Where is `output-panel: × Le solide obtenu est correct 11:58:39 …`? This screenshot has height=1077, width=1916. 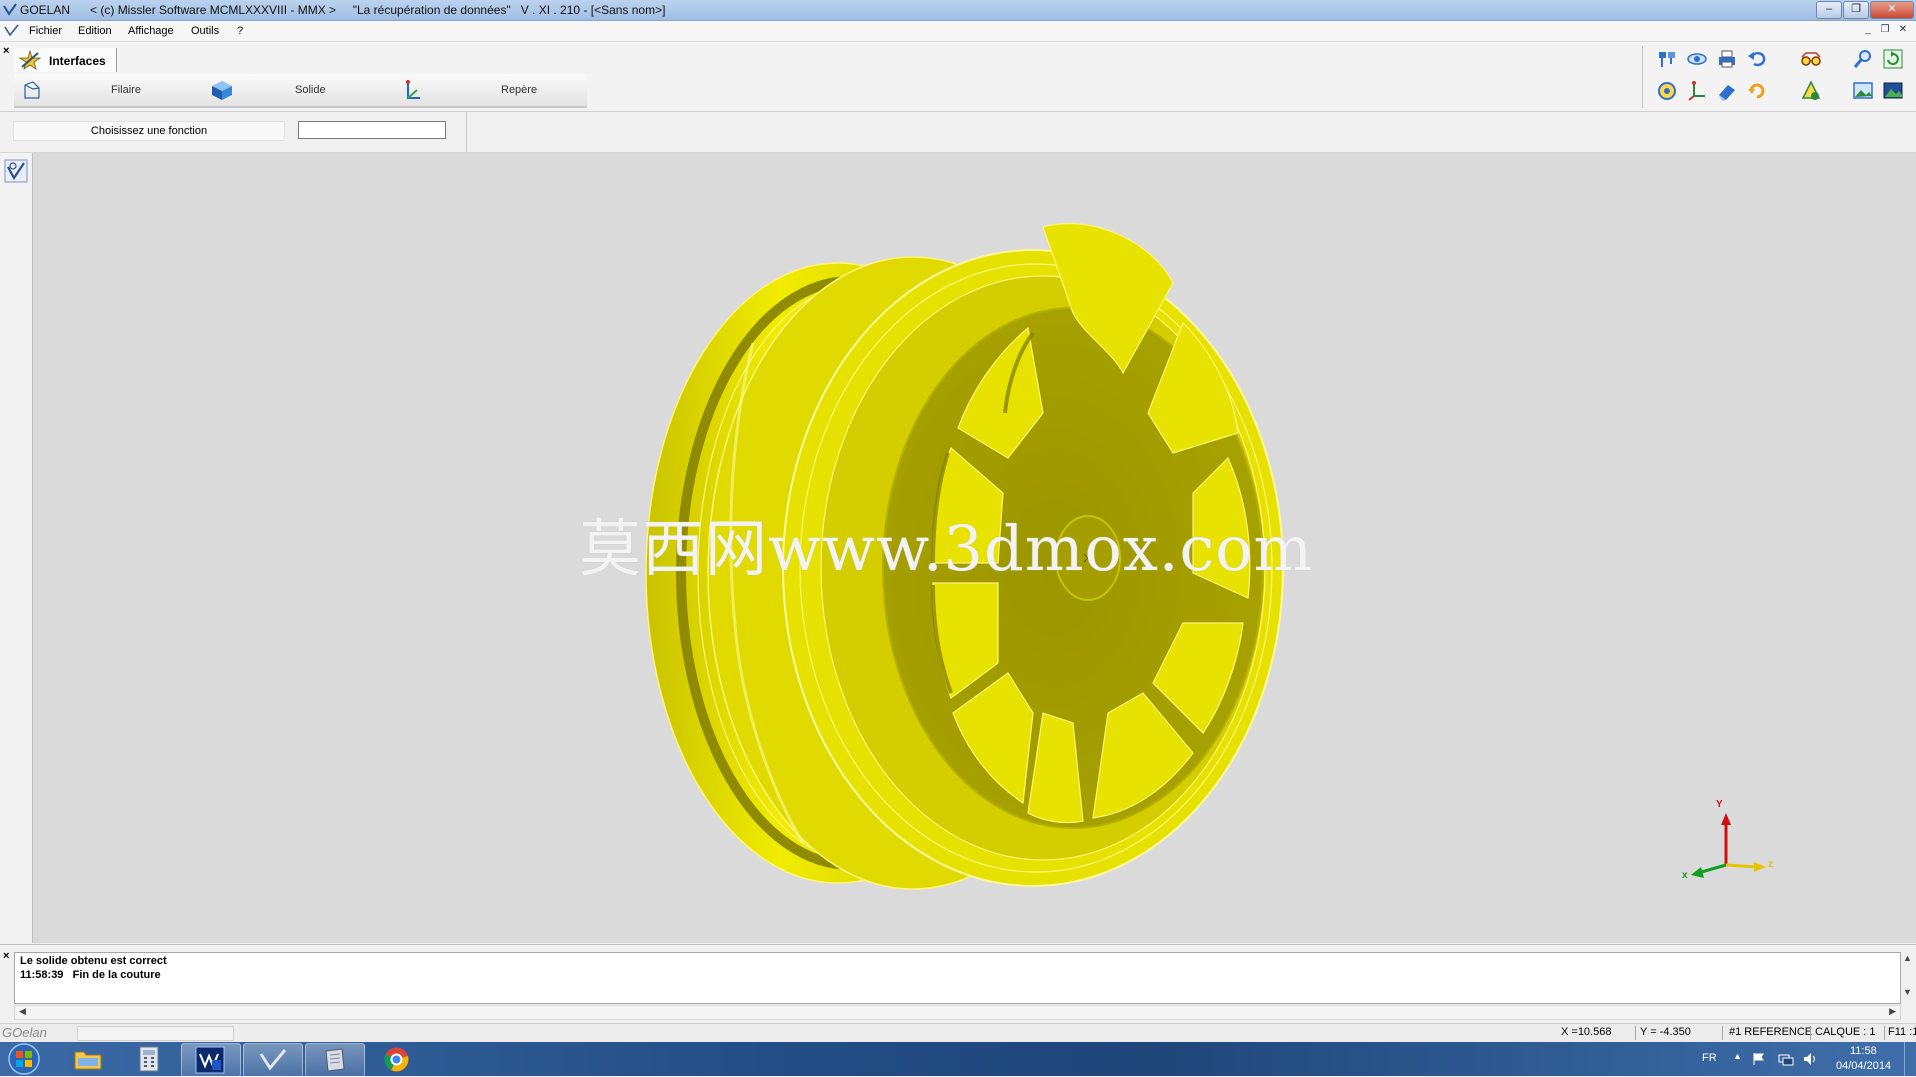
output-panel: × Le solide obtenu est correct 11:58:39 … is located at coordinates (958, 983).